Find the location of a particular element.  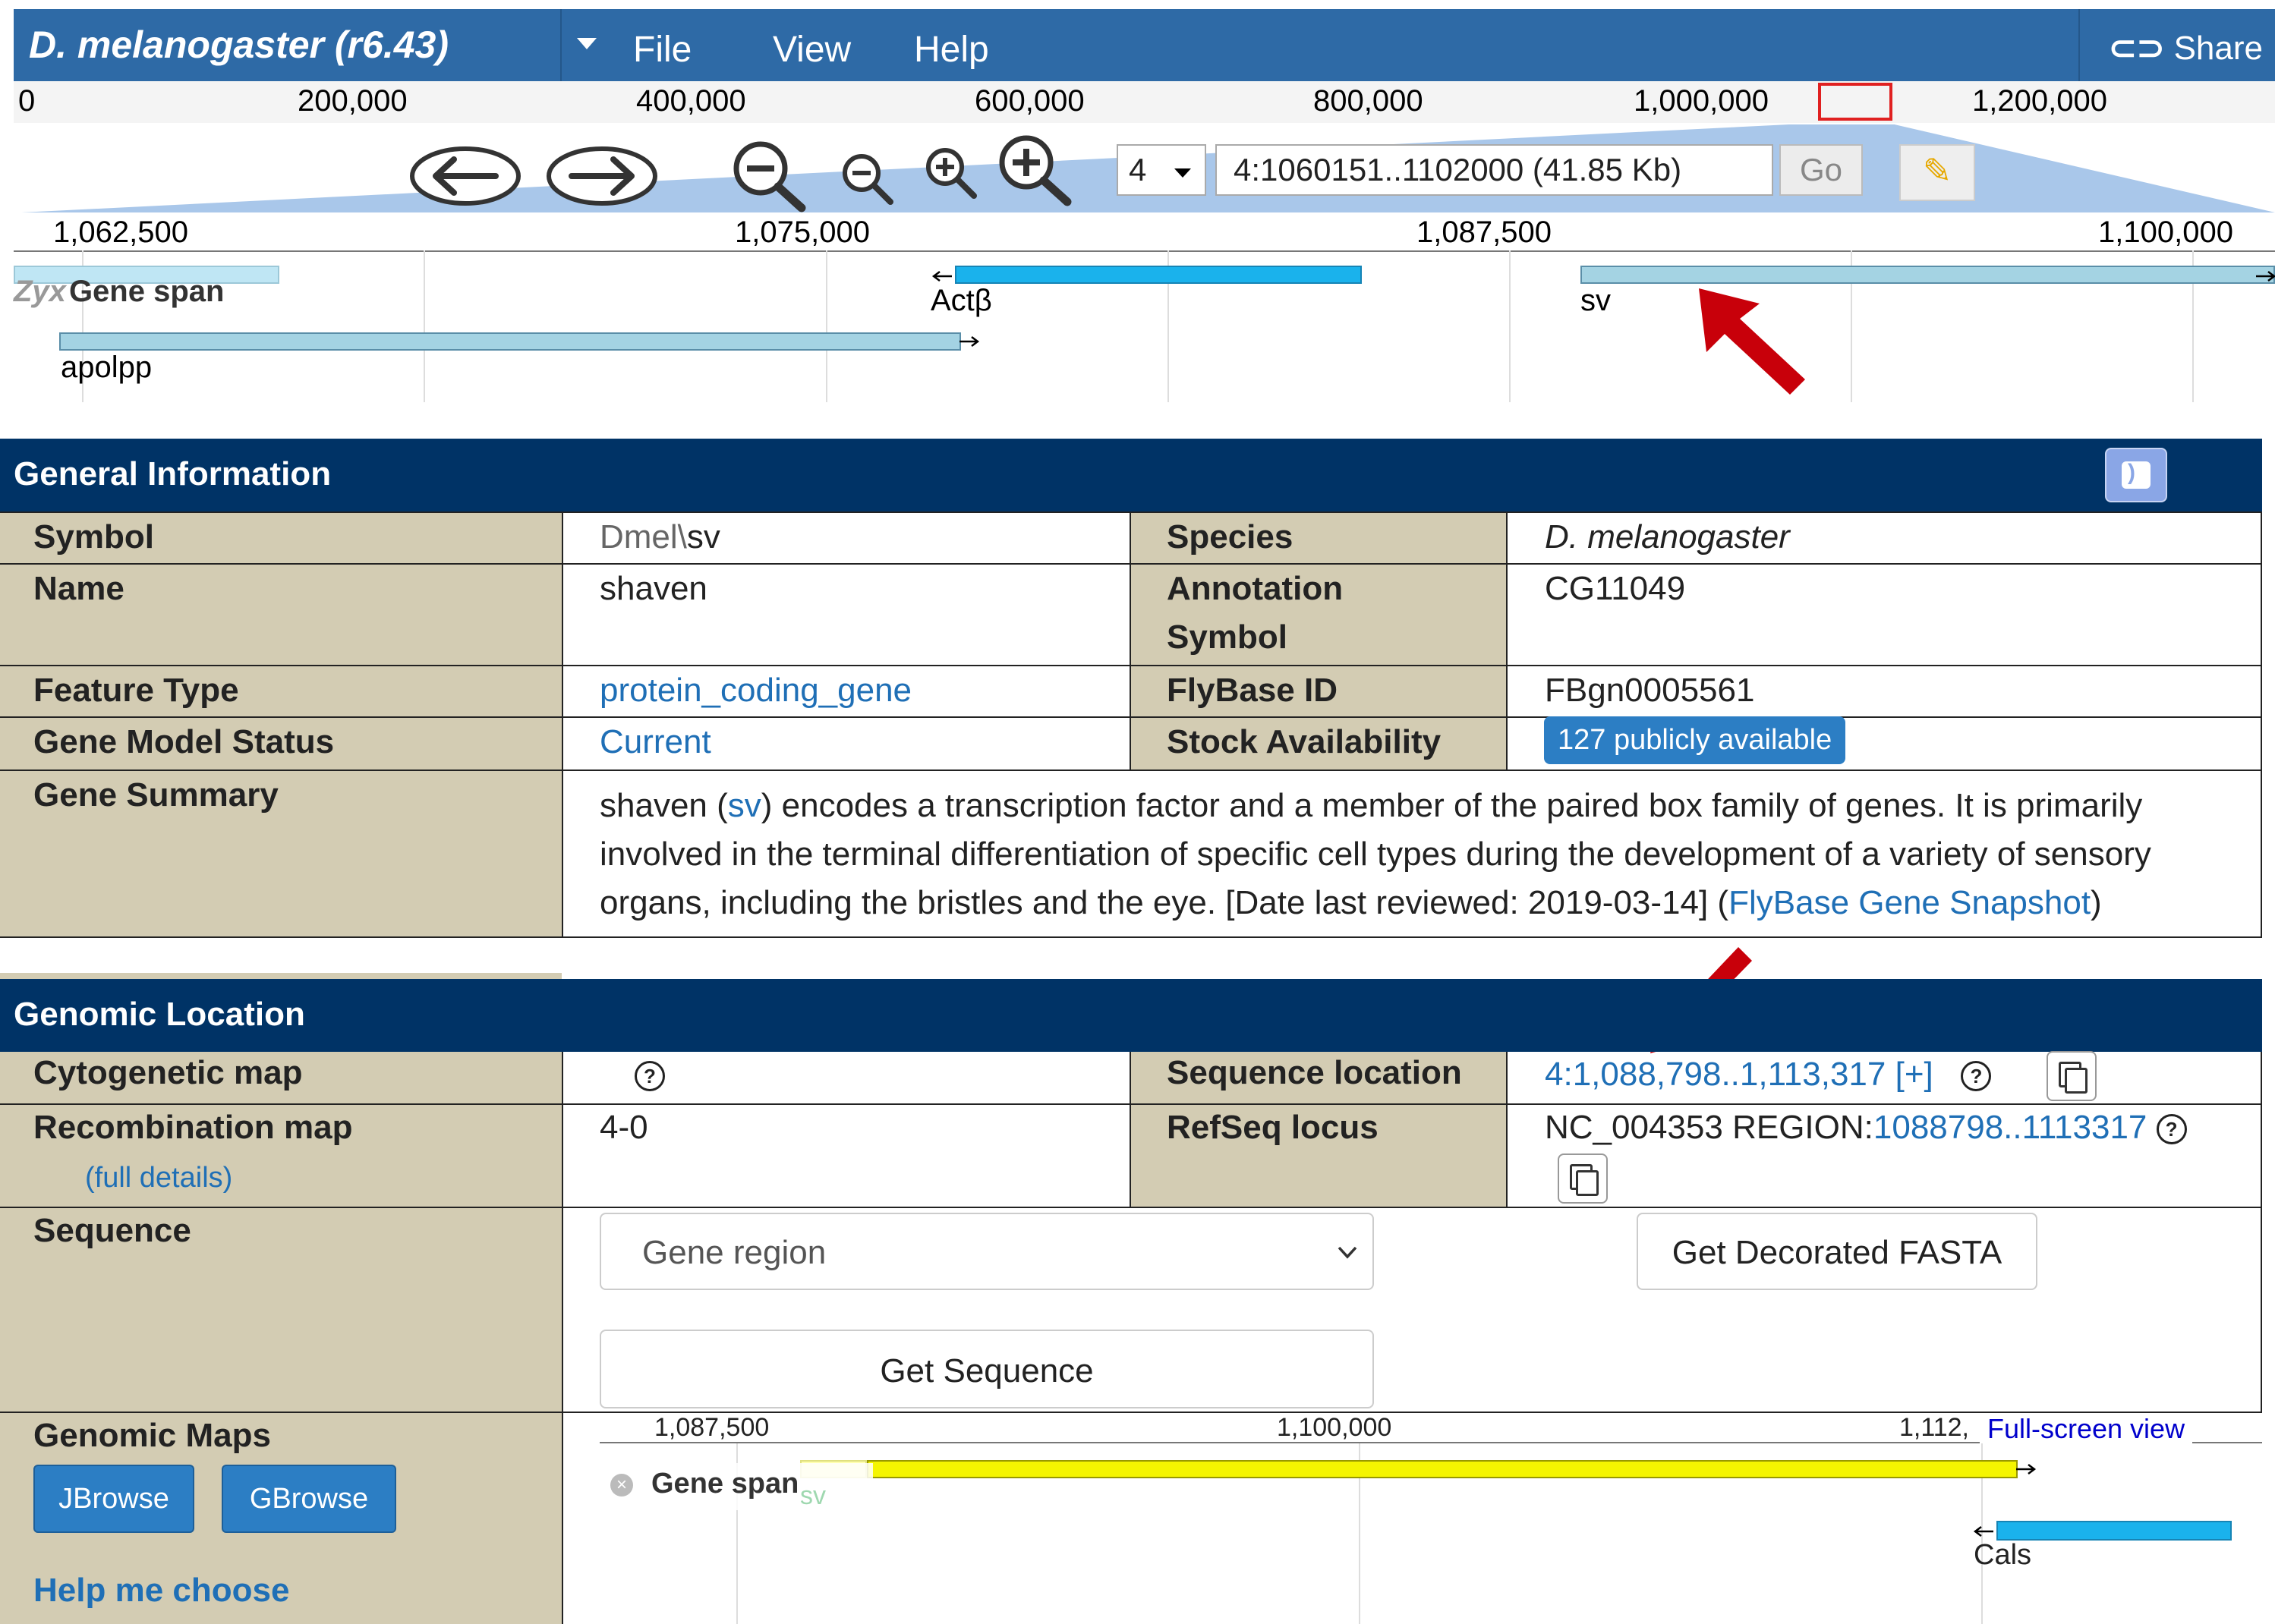

close-track-icon: Zyx is located at coordinates (40, 291).